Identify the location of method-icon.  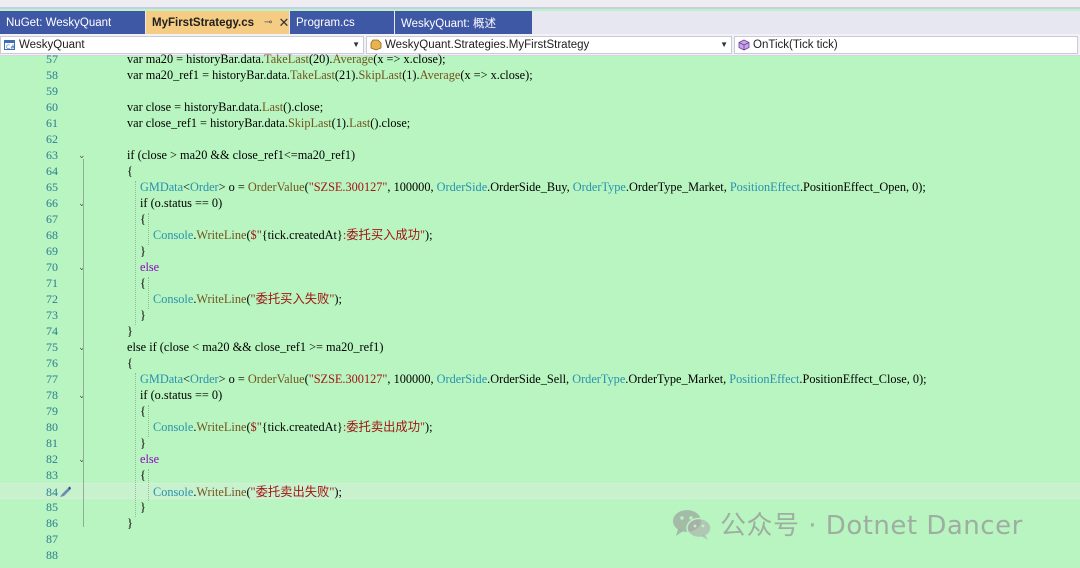
(744, 45).